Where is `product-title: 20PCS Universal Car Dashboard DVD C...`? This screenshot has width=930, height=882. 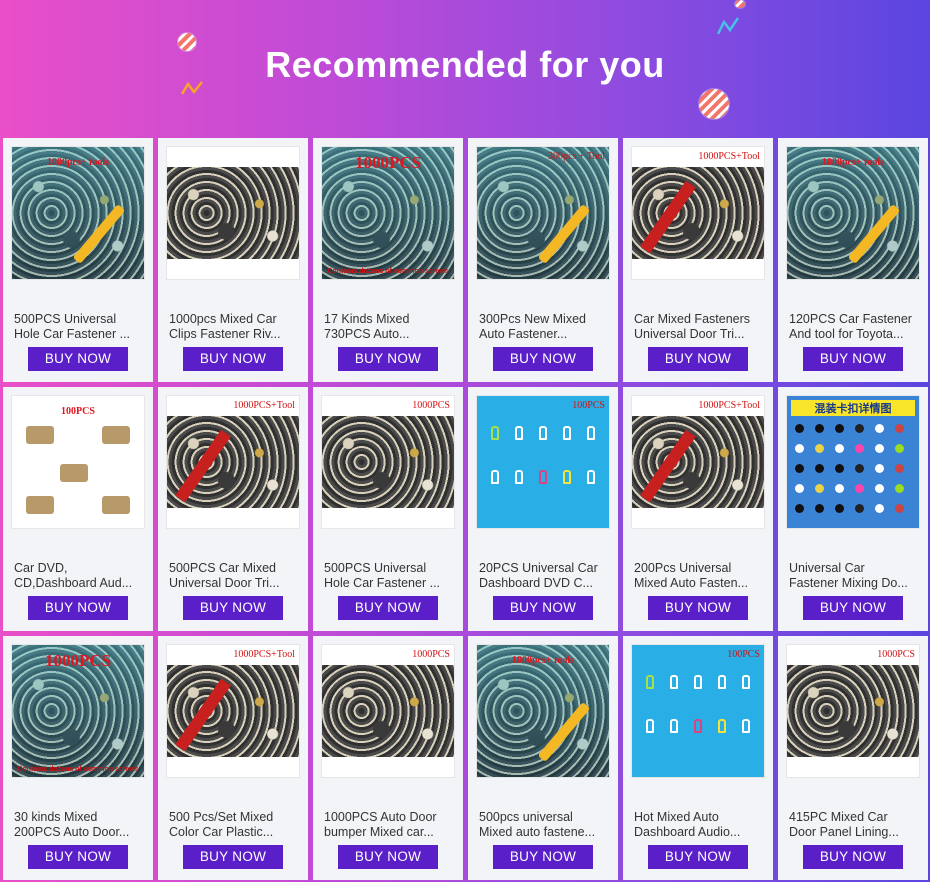 product-title: 20PCS Universal Car Dashboard DVD C... is located at coordinates (545, 576).